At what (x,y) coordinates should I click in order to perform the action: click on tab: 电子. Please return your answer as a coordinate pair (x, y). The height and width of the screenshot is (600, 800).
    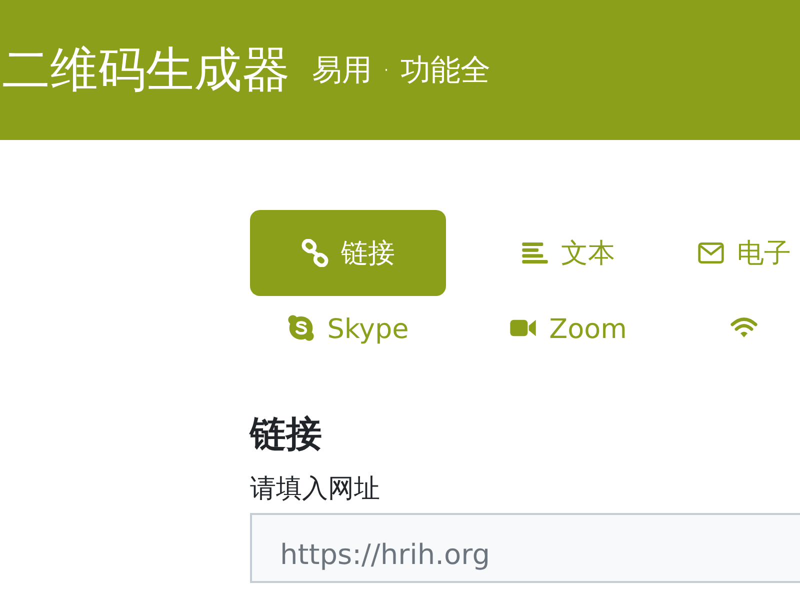
    Looking at the image, I should click on (744, 253).